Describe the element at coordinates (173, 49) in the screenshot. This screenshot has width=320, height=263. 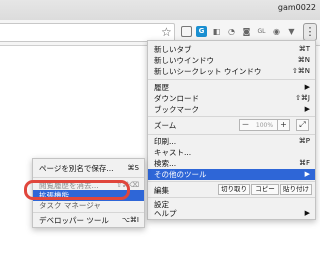
I see `menu-item-label: 新しいタブ` at that location.